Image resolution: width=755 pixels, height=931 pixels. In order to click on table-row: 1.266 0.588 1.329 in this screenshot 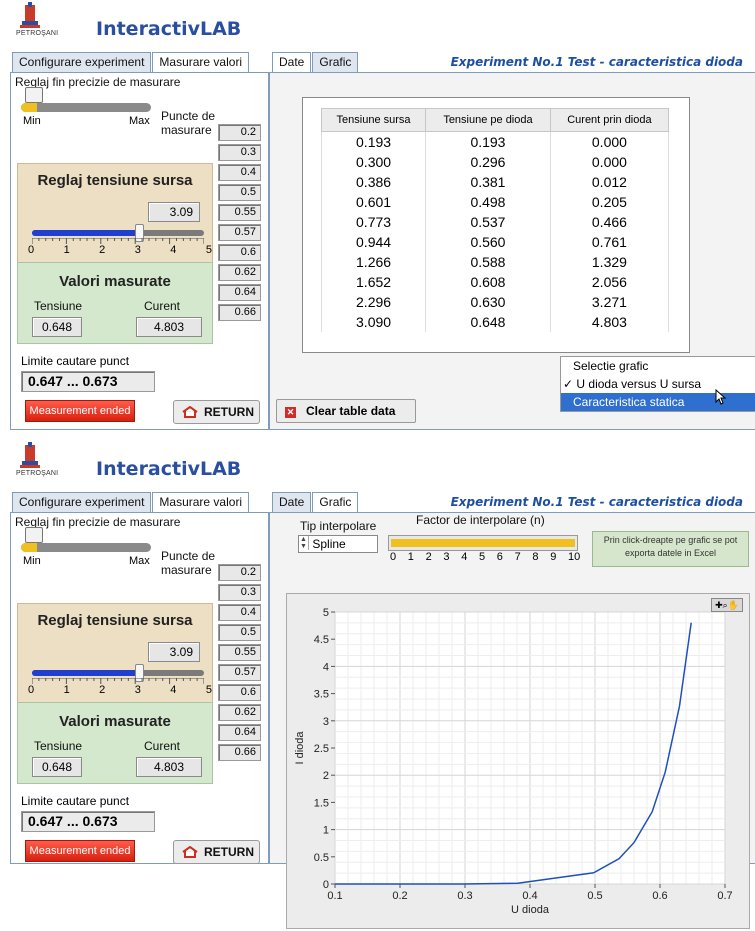, I will do `click(495, 262)`.